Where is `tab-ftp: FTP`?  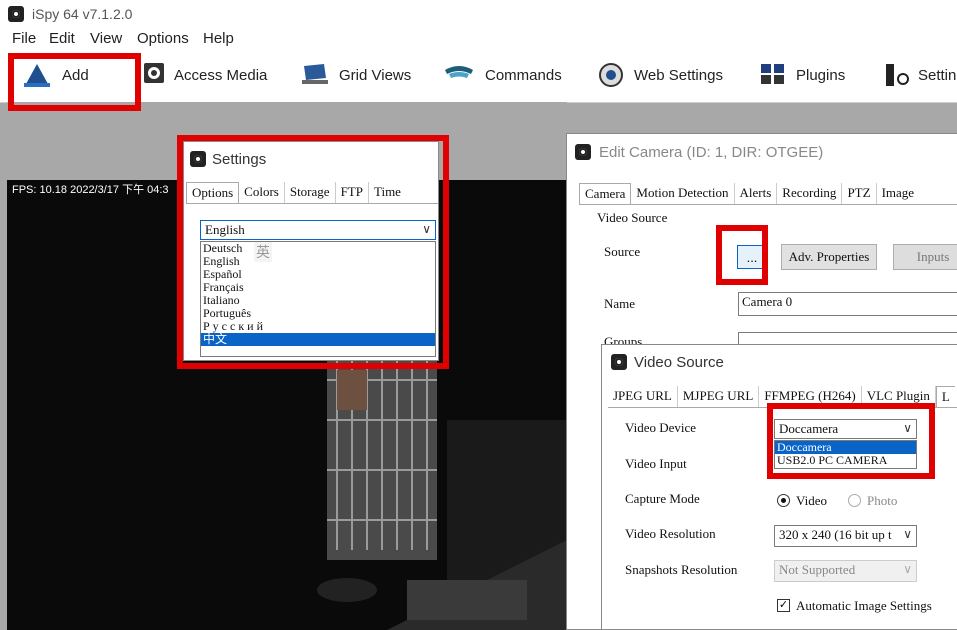 tab-ftp: FTP is located at coordinates (352, 192).